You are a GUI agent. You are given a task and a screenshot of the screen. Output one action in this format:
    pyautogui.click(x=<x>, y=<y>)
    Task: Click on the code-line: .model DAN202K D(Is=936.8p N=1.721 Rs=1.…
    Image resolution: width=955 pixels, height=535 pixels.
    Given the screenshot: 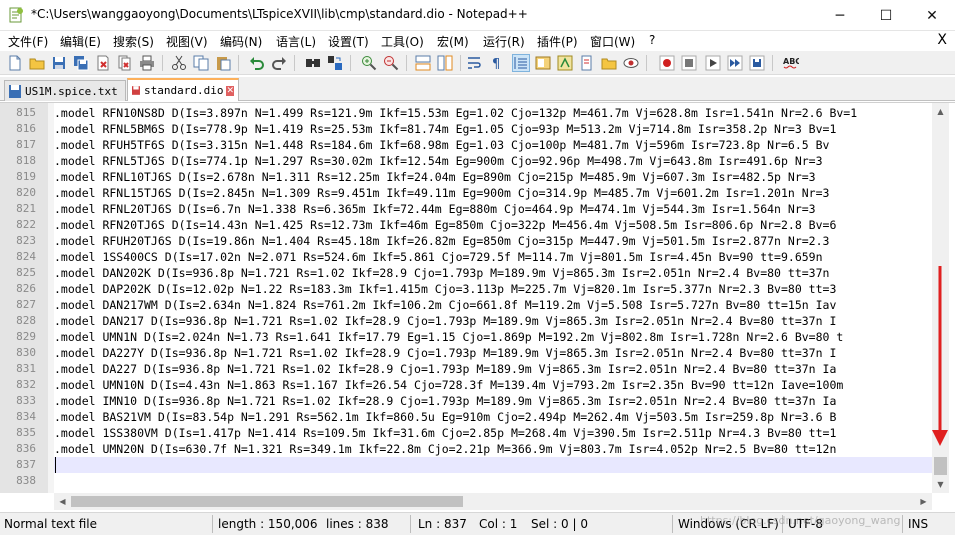 What is the action you would take?
    pyautogui.click(x=441, y=273)
    